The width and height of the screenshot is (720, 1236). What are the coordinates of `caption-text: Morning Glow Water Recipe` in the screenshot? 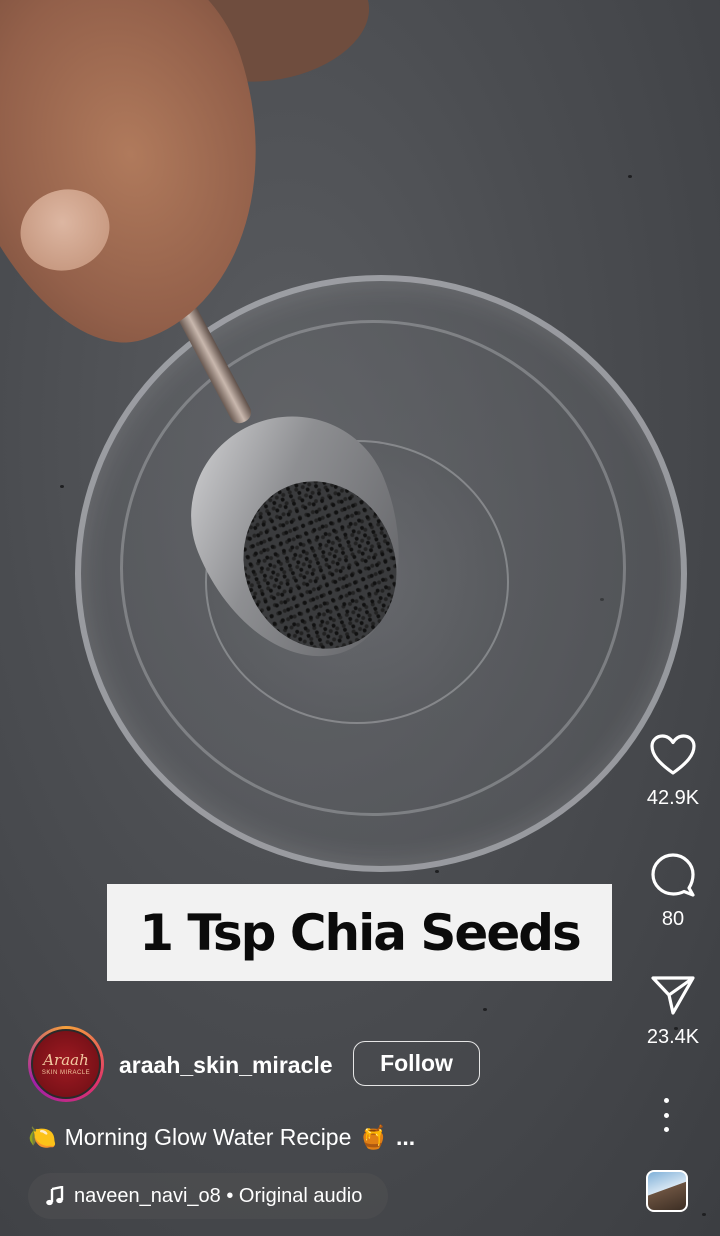 It's located at (208, 1137).